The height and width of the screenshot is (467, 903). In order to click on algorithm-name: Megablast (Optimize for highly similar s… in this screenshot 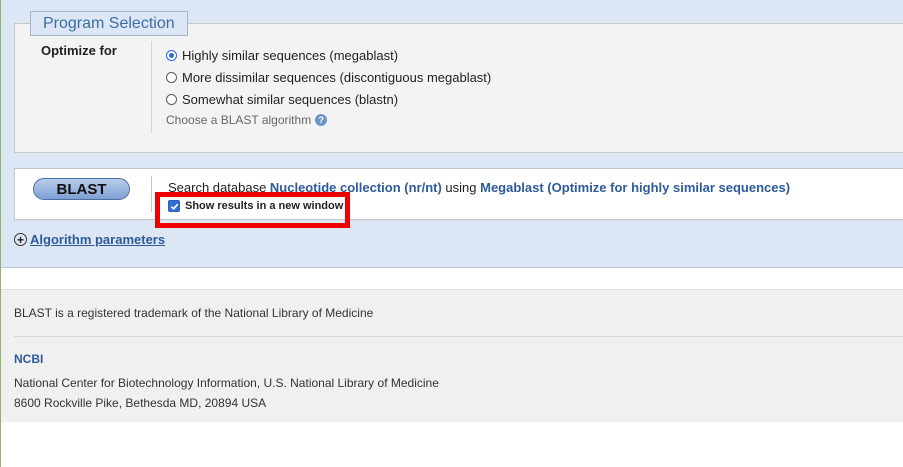, I will do `click(635, 187)`.